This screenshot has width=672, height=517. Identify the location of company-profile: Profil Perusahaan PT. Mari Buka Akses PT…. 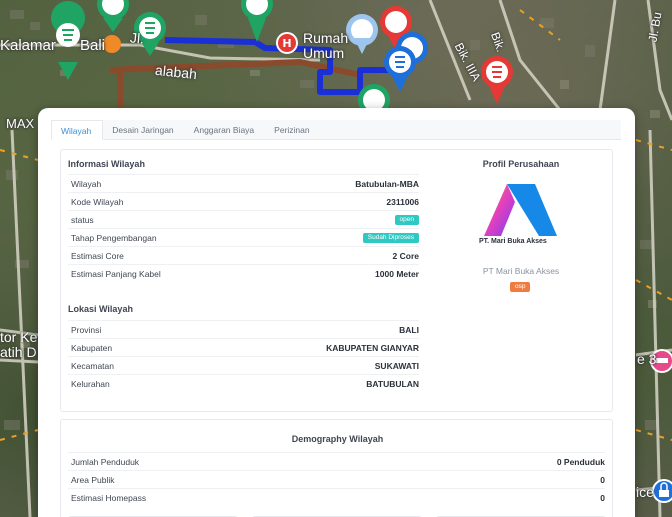
(521, 281).